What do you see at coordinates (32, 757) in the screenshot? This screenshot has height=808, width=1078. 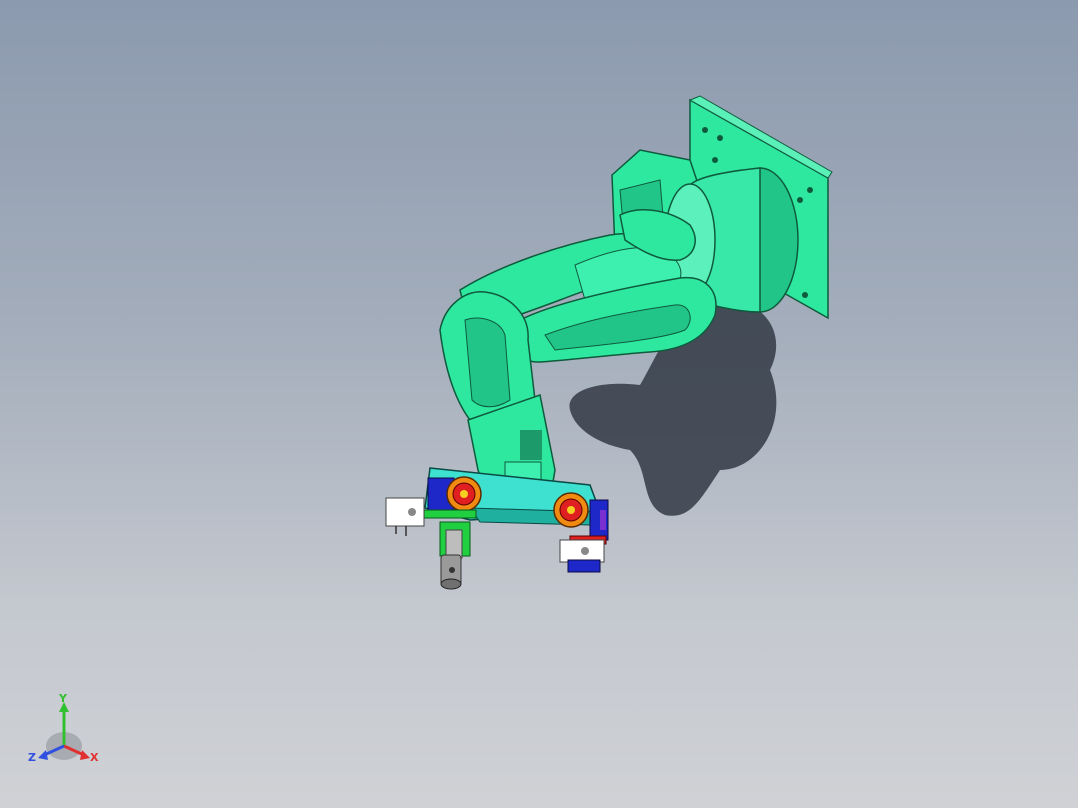 I see `z-axis-label: Z` at bounding box center [32, 757].